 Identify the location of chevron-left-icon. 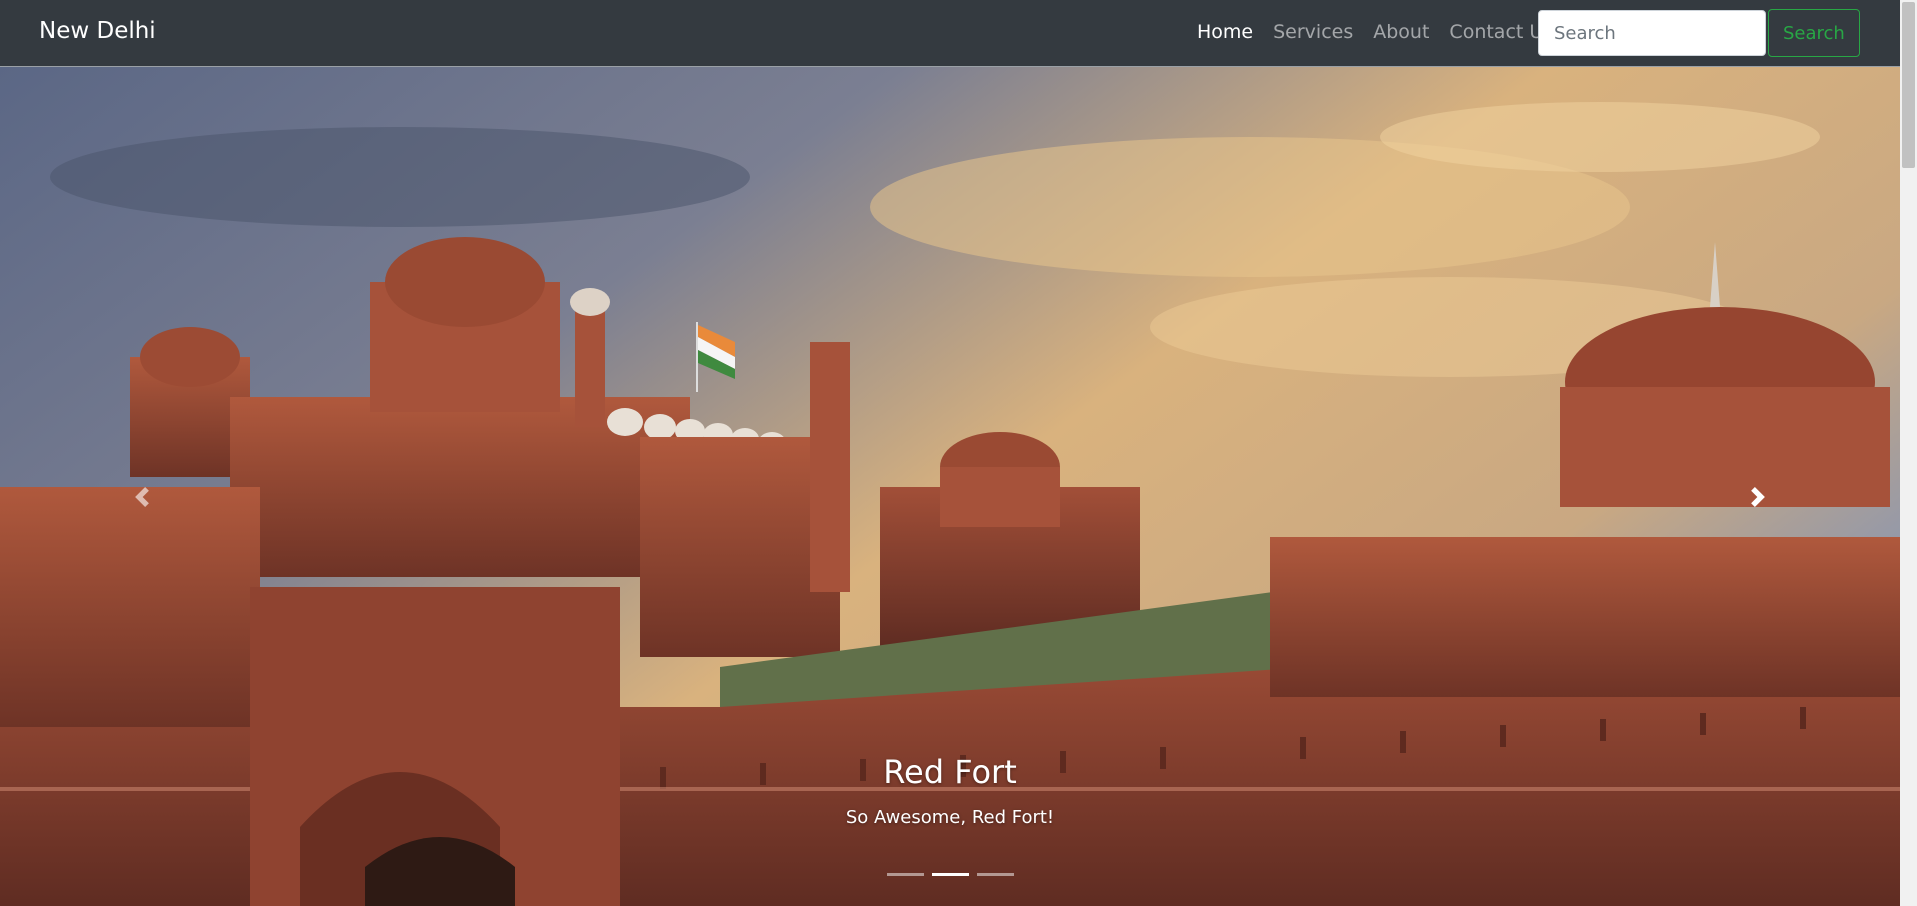
(142, 497).